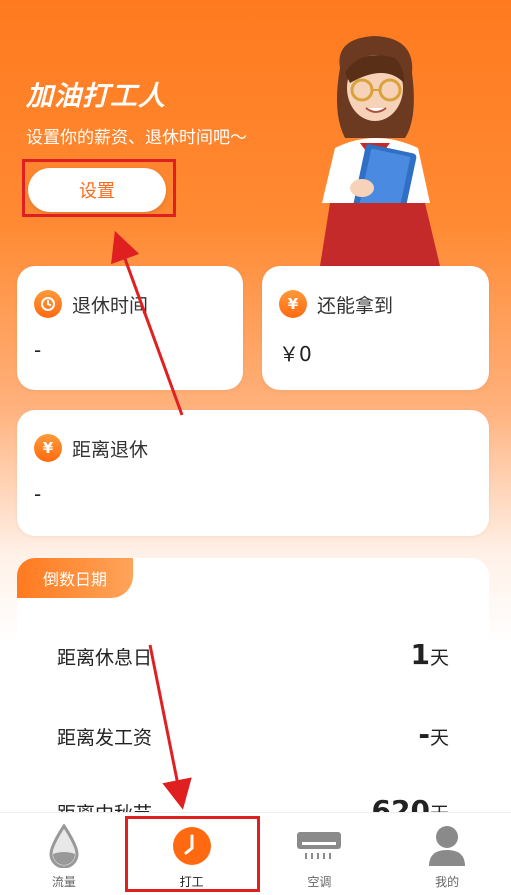  What do you see at coordinates (447, 882) in the screenshot?
I see `tab-label: 我的` at bounding box center [447, 882].